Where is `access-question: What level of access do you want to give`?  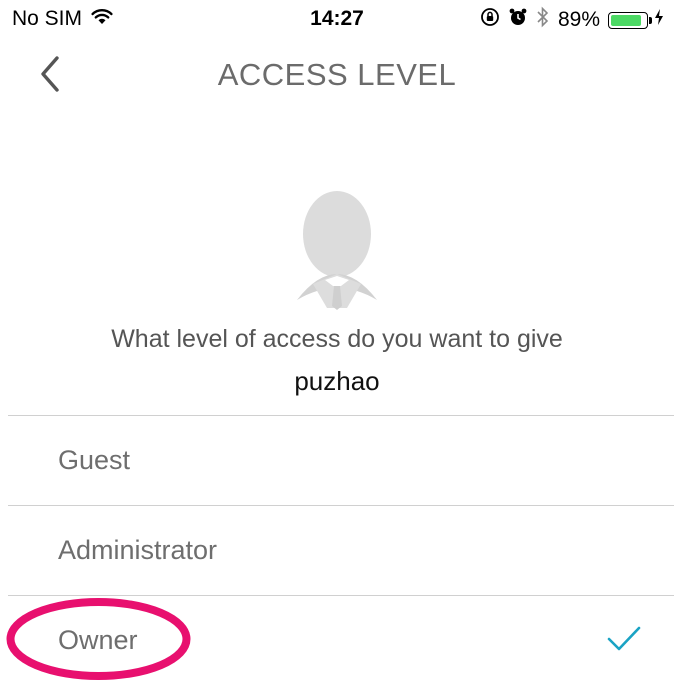 access-question: What level of access do you want to give is located at coordinates (337, 339).